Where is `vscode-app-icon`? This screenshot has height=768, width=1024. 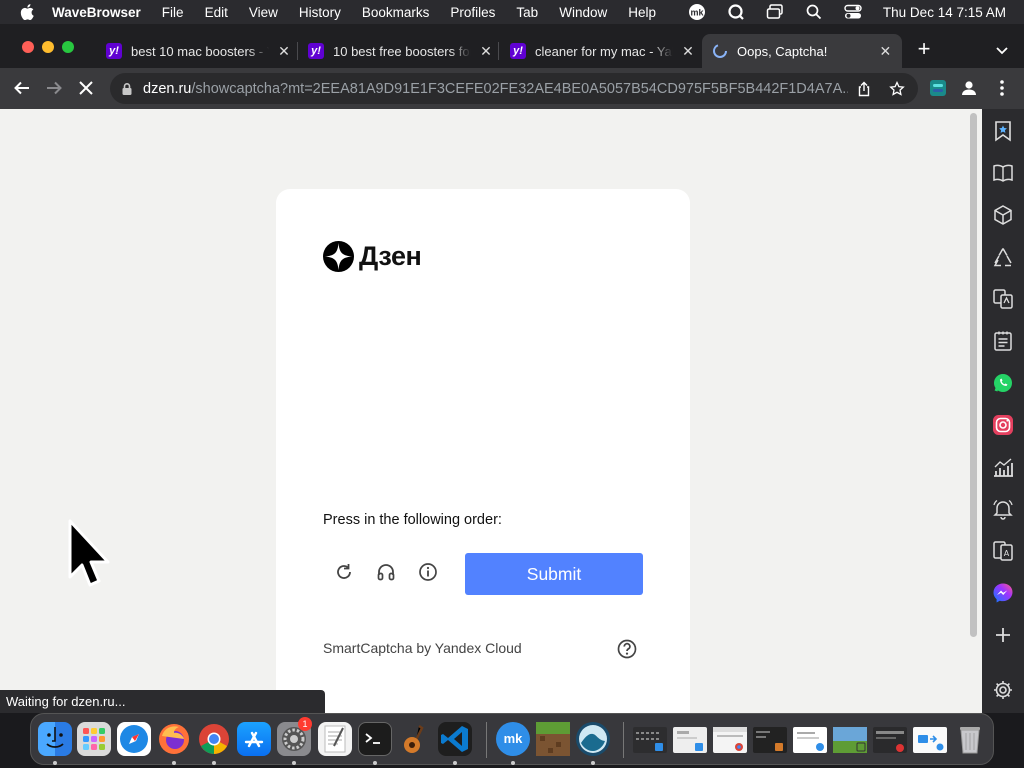
vscode-app-icon is located at coordinates (455, 739).